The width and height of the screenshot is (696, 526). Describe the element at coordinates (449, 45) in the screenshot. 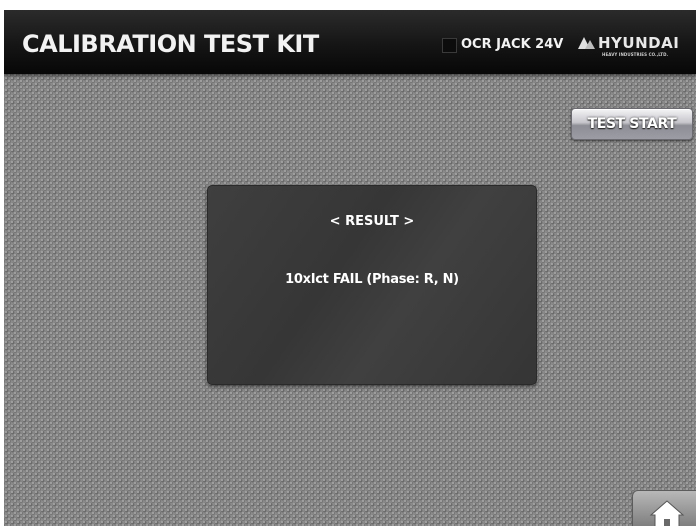

I see `device-indicator` at that location.